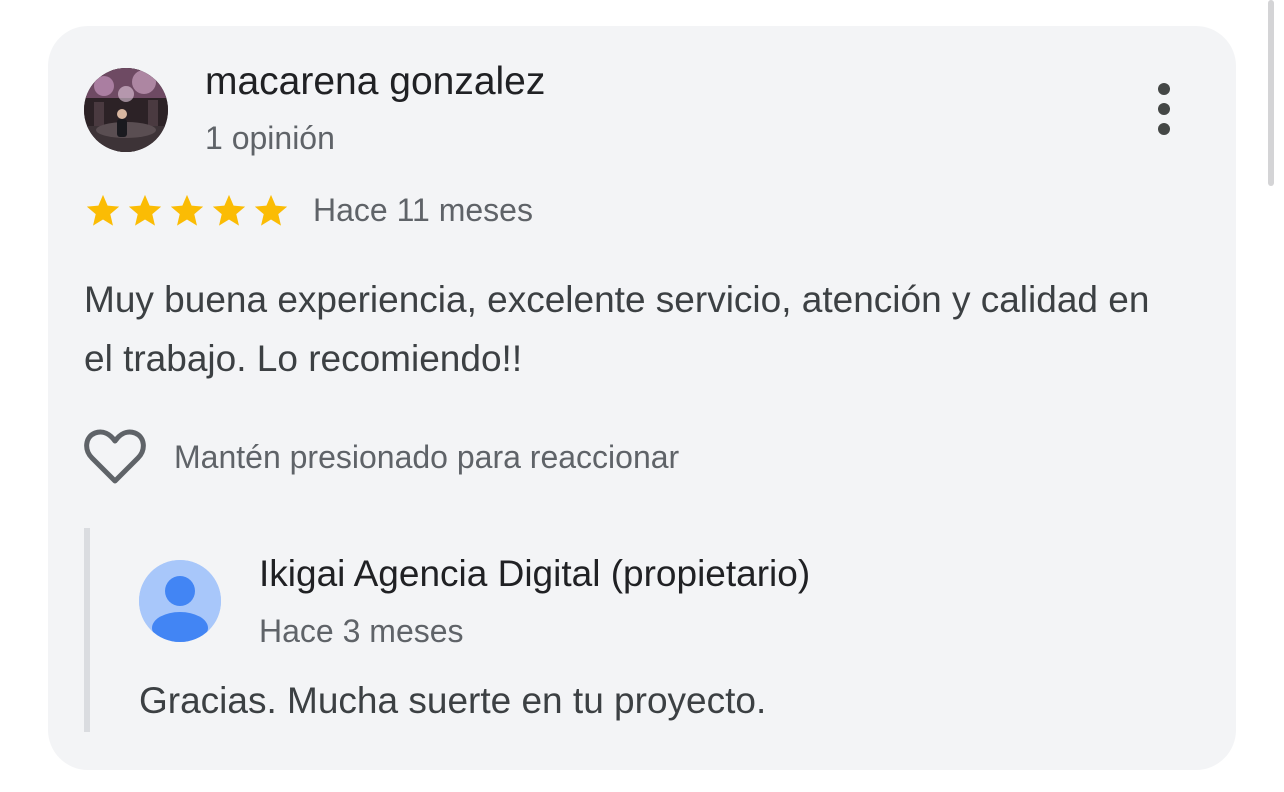  What do you see at coordinates (427, 456) in the screenshot?
I see `react-hint-label: Mantén presionado para reaccionar` at bounding box center [427, 456].